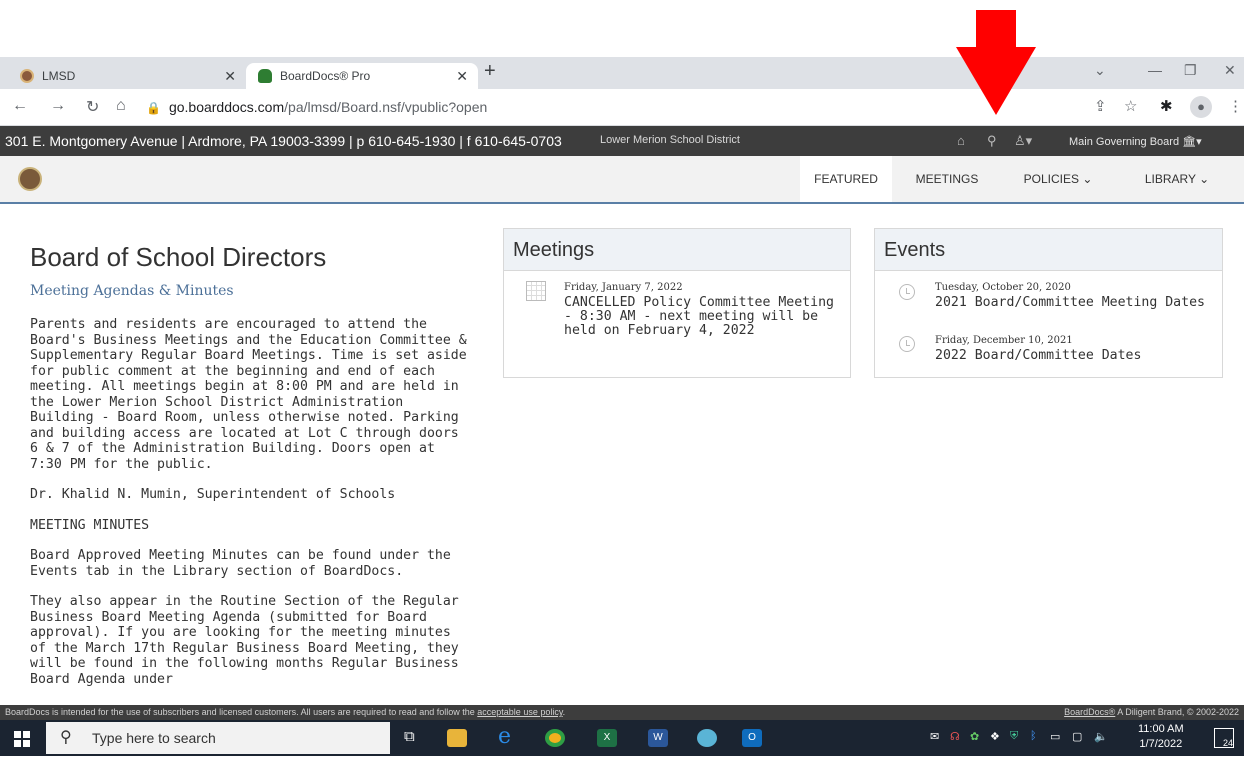 The width and height of the screenshot is (1244, 757). Describe the element at coordinates (658, 738) in the screenshot. I see `word-icon: W` at that location.